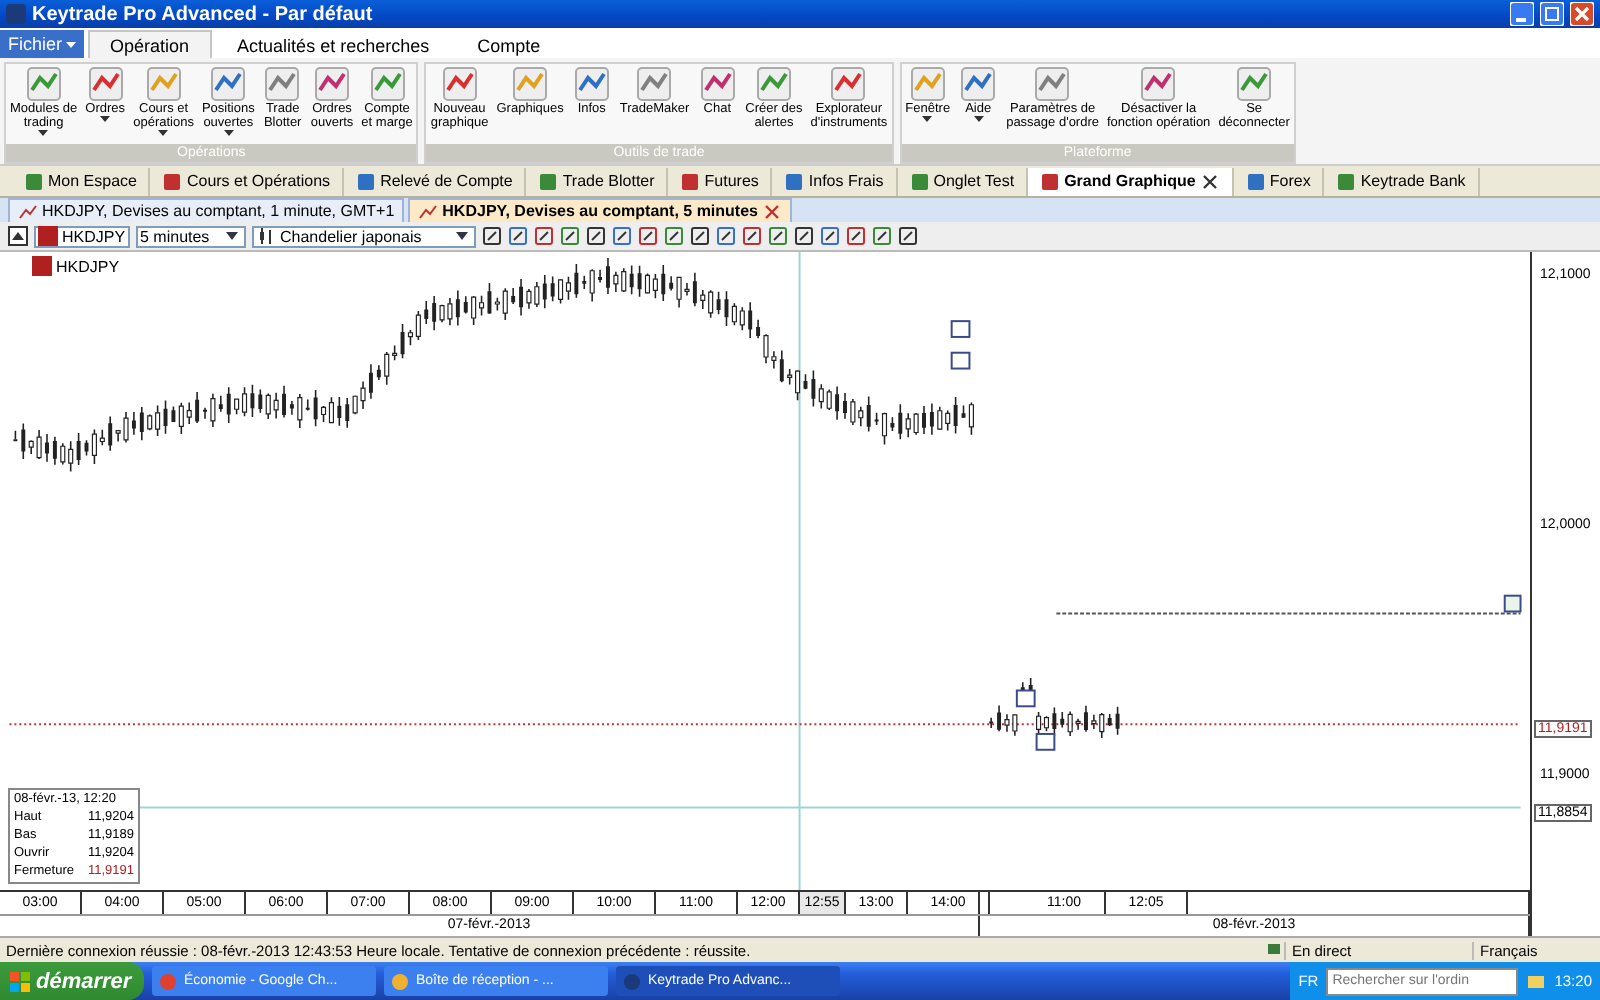 This screenshot has width=1600, height=1000. What do you see at coordinates (720, 181) in the screenshot?
I see `workspace-tab: Futures` at bounding box center [720, 181].